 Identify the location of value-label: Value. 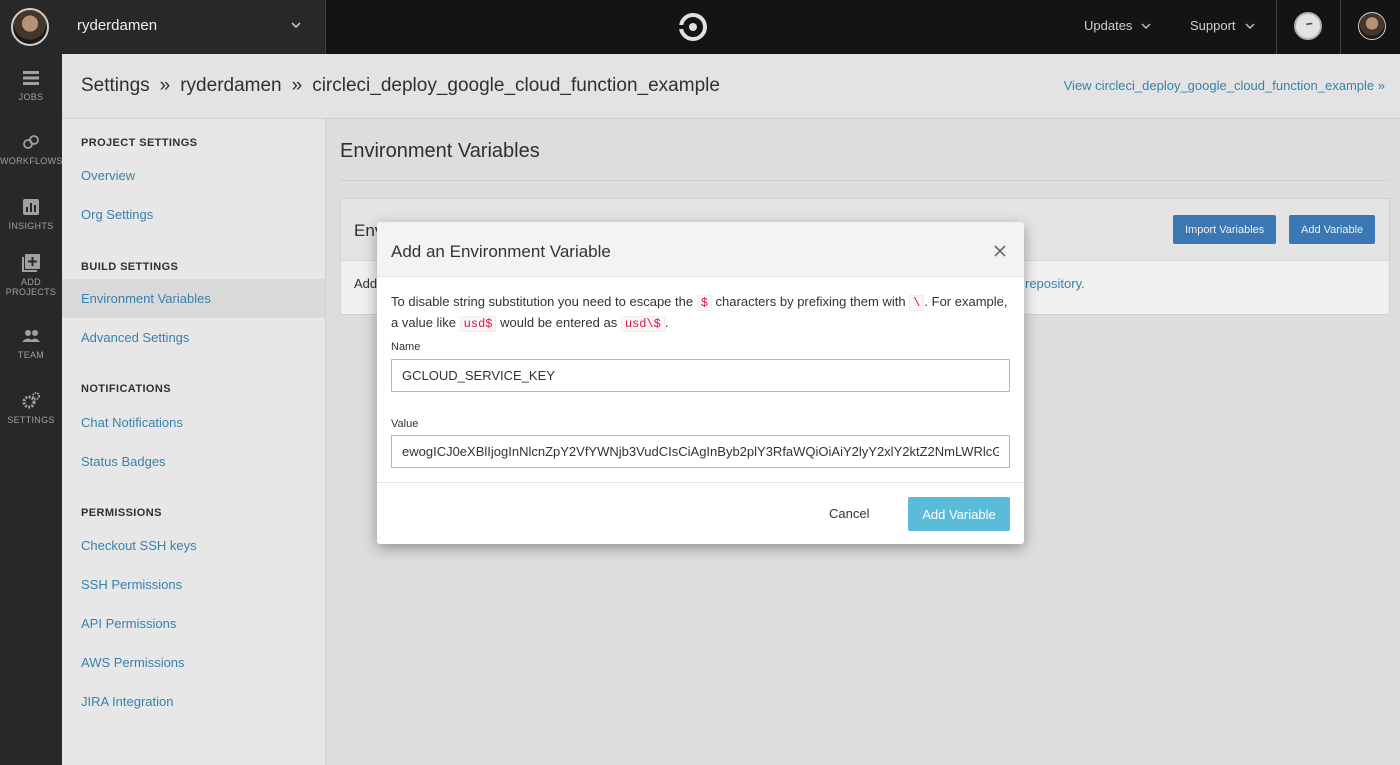
(405, 424).